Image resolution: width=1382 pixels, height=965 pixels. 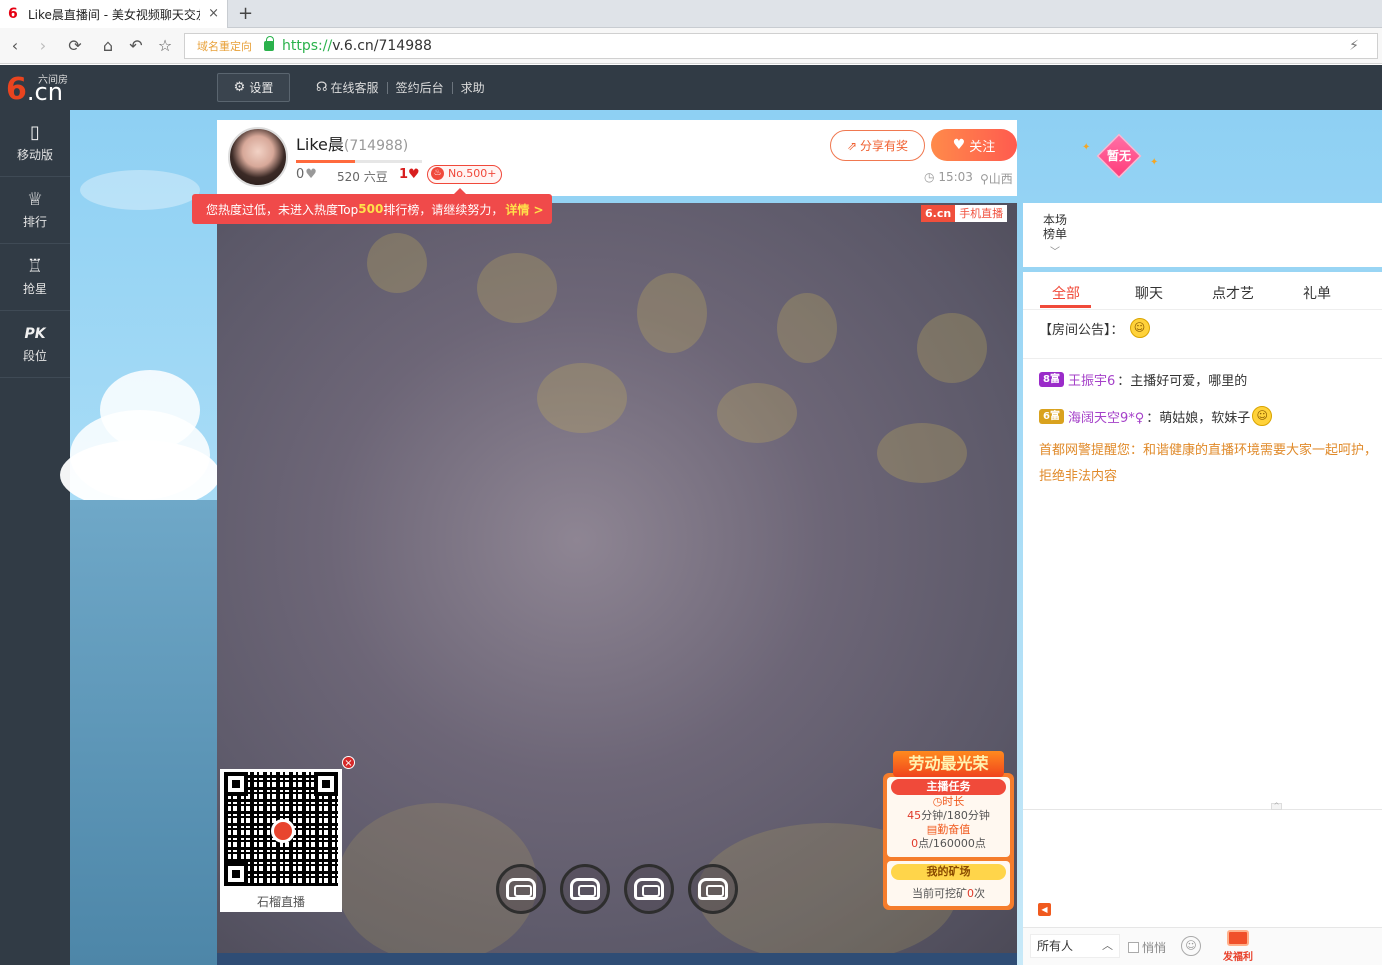 What do you see at coordinates (1107, 945) in the screenshot?
I see `chevron-up-icon: ︿` at bounding box center [1107, 945].